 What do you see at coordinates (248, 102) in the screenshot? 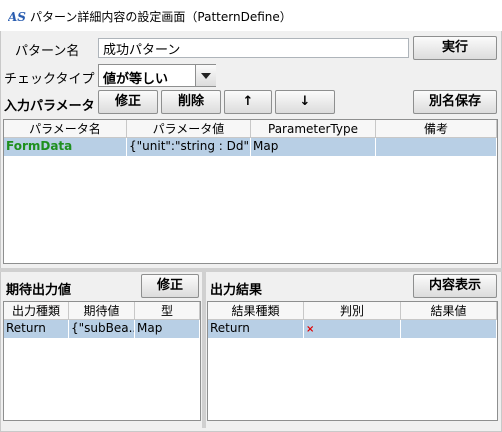
I see `move-up-button: ↑` at bounding box center [248, 102].